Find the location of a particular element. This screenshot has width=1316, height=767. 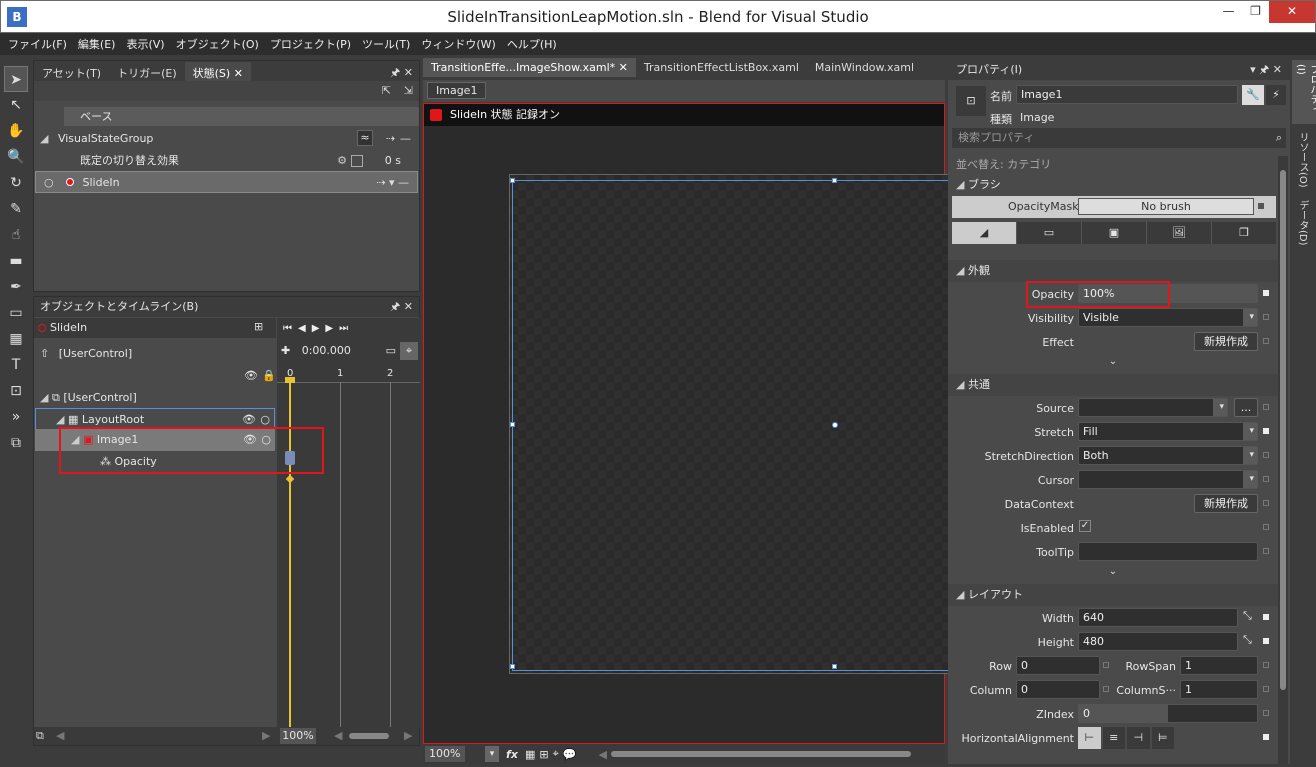

gradient-tool-icon: ▬ is located at coordinates (16, 261).